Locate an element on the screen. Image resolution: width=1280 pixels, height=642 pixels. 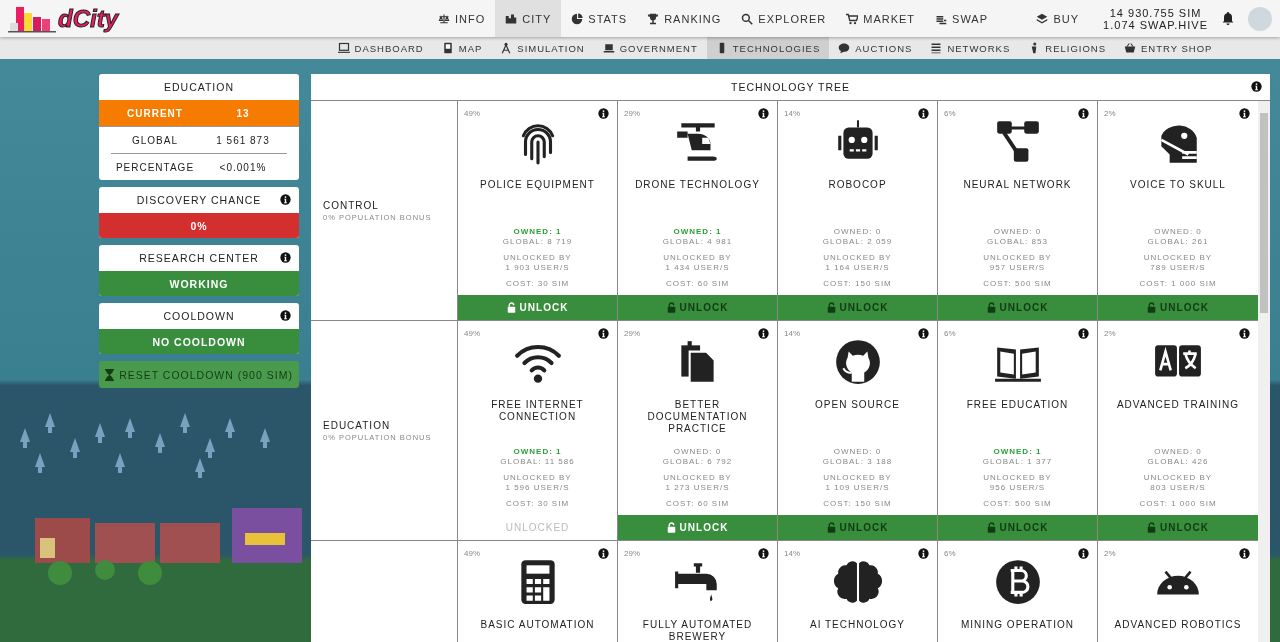
nav-tab: RANKING is located at coordinates (684, 18).